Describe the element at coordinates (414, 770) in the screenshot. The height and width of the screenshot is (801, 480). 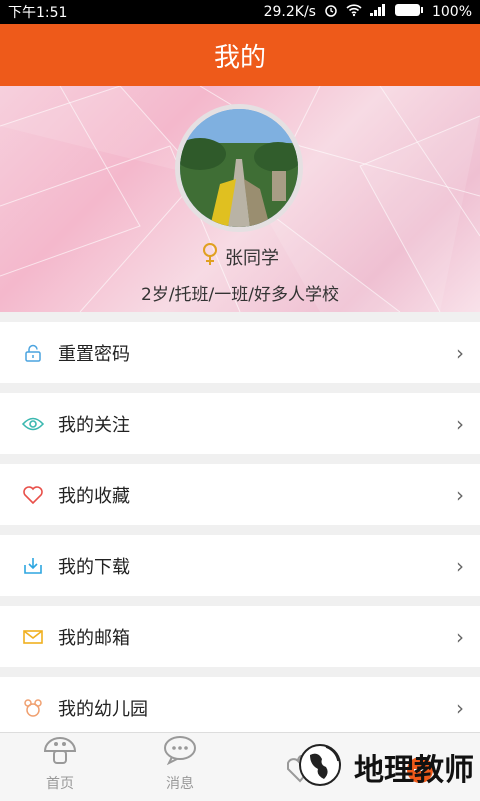
I see `watermark-text: 地理教师` at that location.